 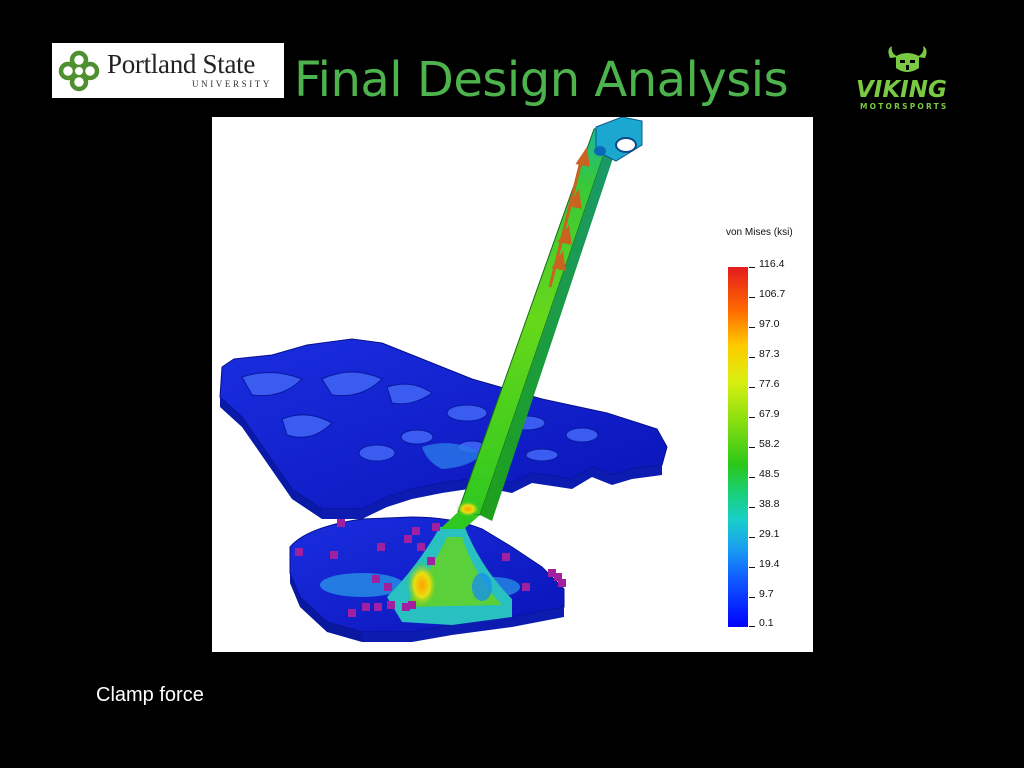 What do you see at coordinates (772, 294) in the screenshot?
I see `legend-value: 106.7` at bounding box center [772, 294].